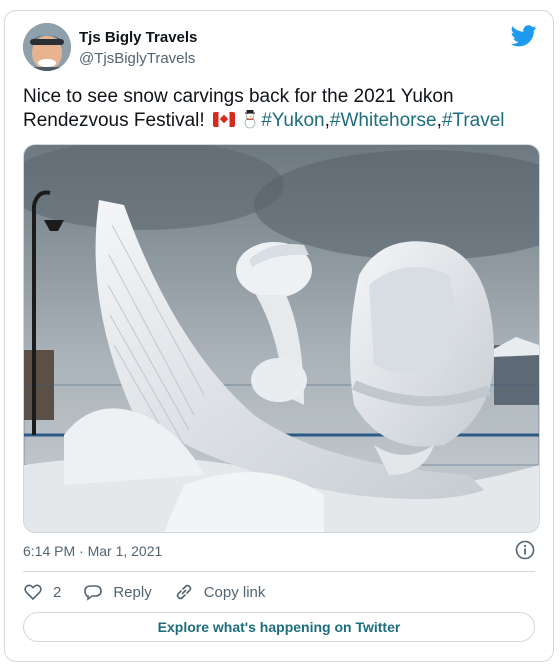  What do you see at coordinates (524, 36) in the screenshot?
I see `twitter-bird-icon` at bounding box center [524, 36].